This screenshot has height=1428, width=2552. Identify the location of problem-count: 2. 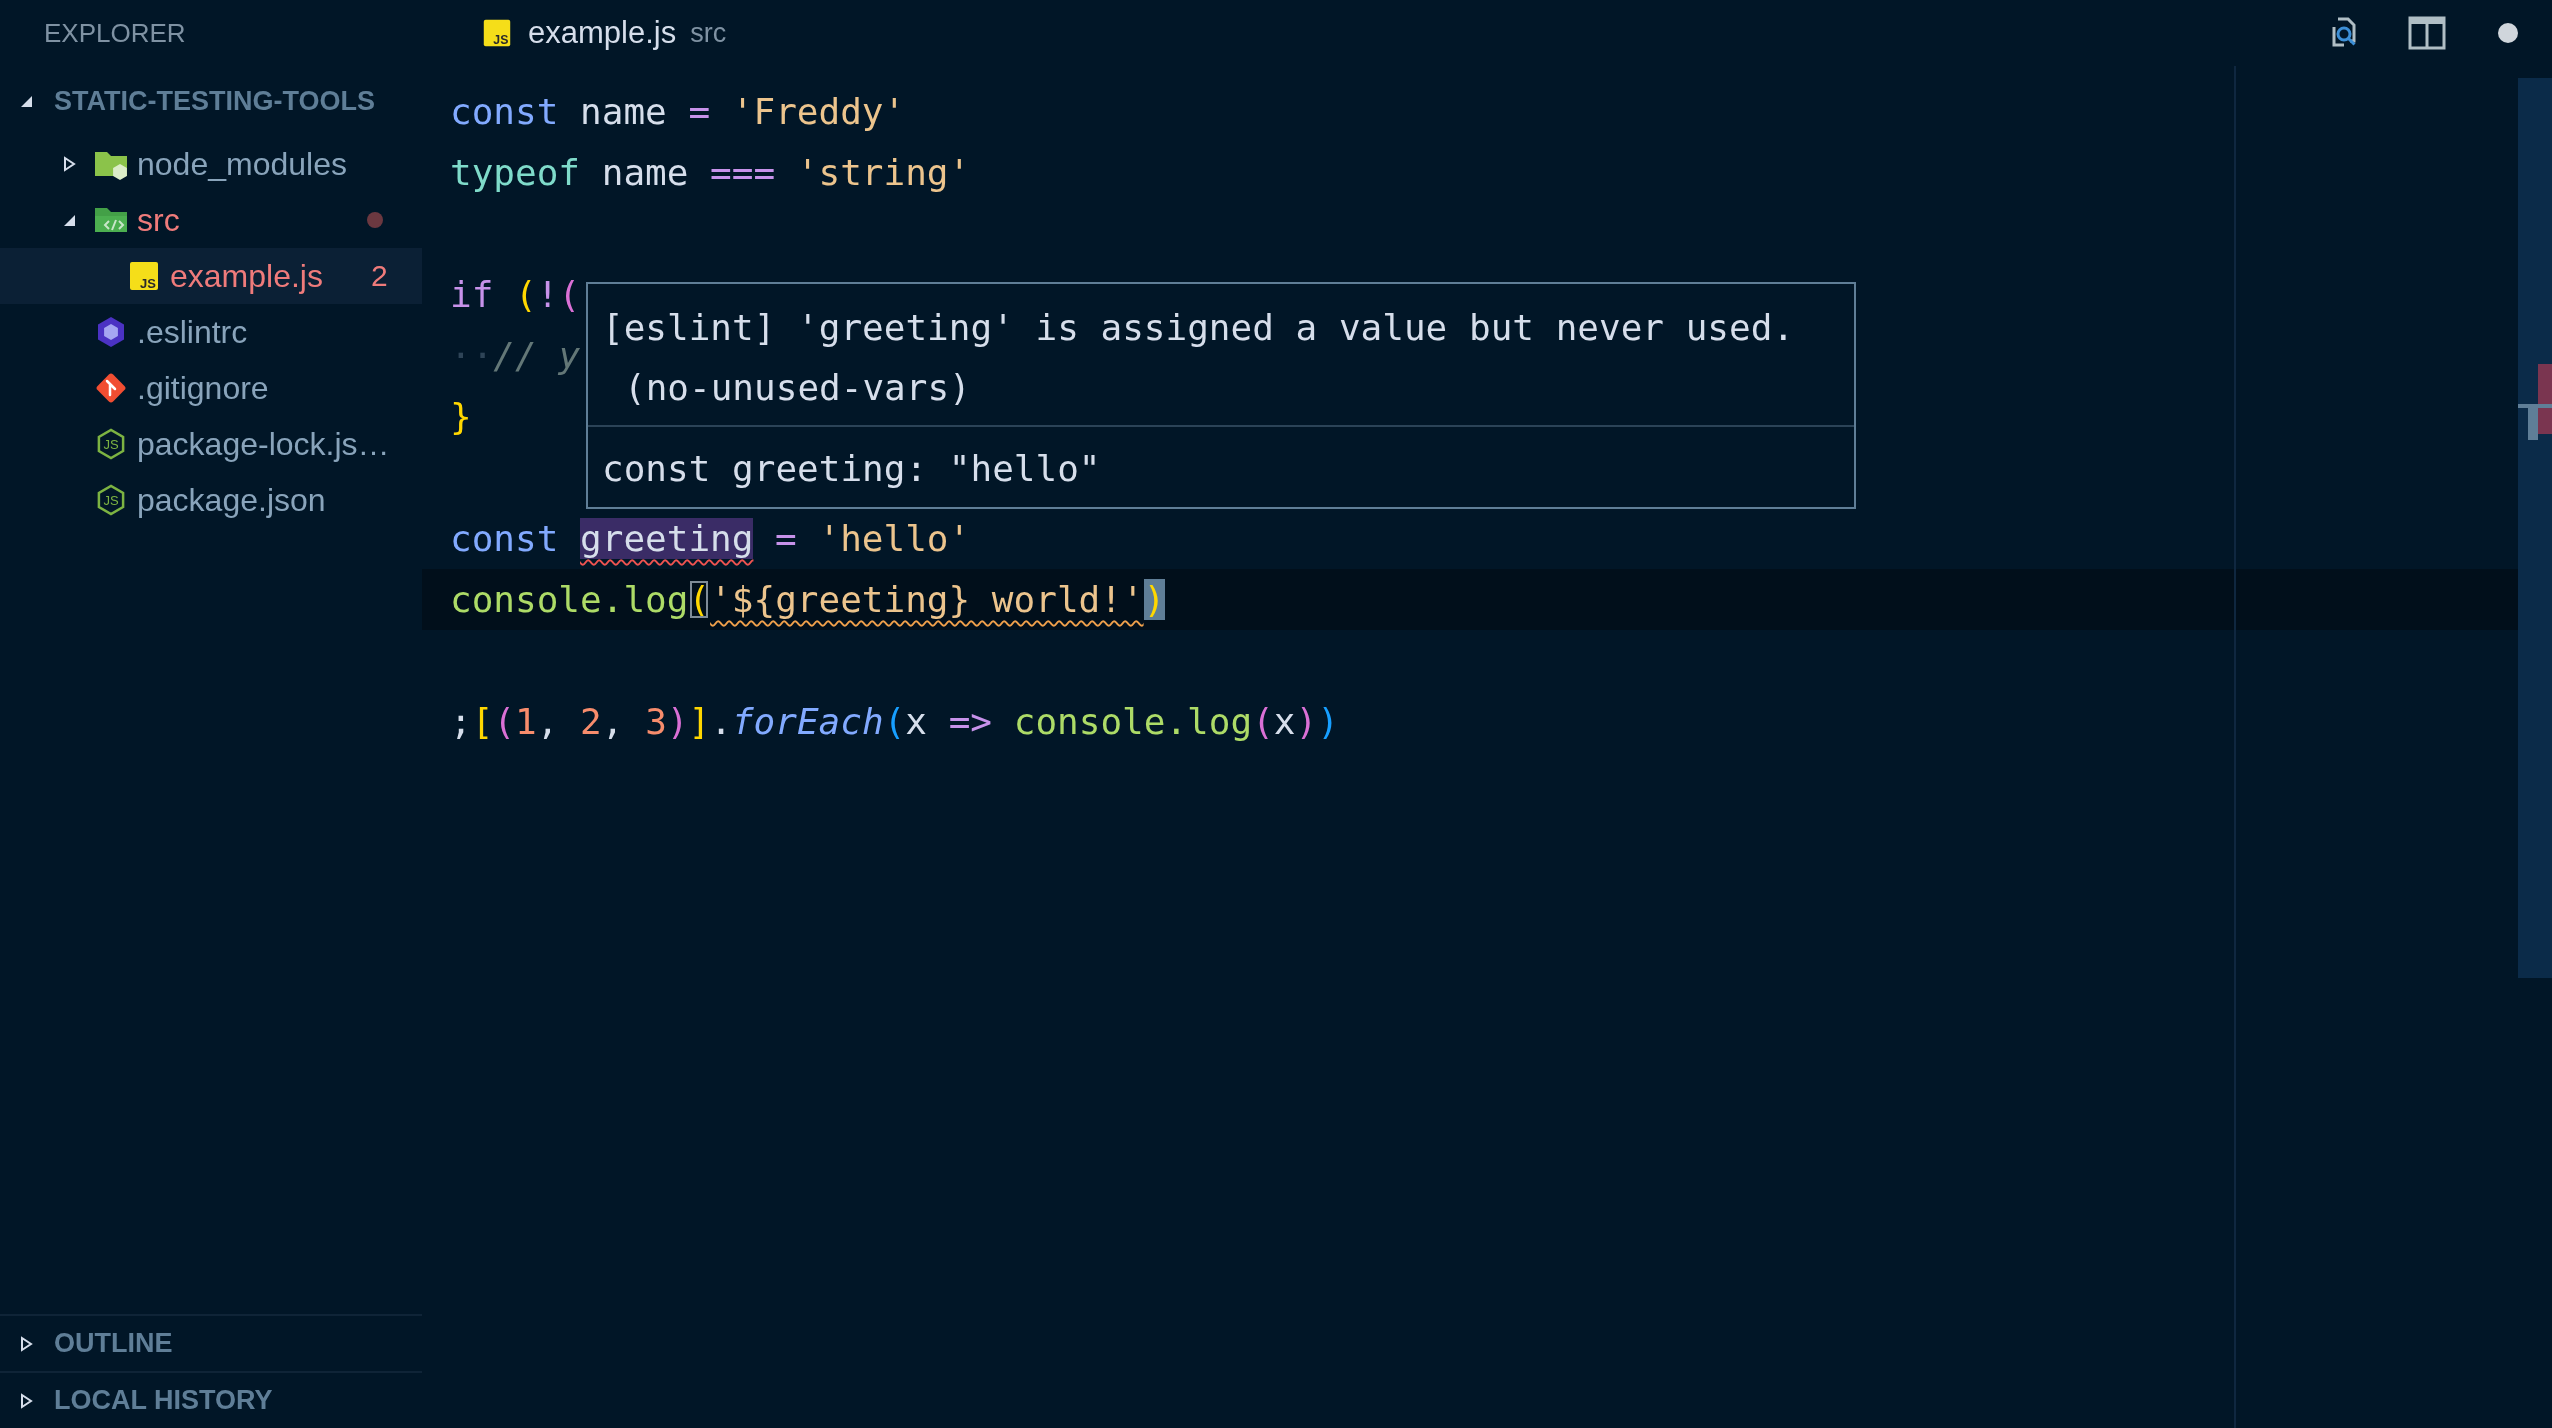
(379, 276).